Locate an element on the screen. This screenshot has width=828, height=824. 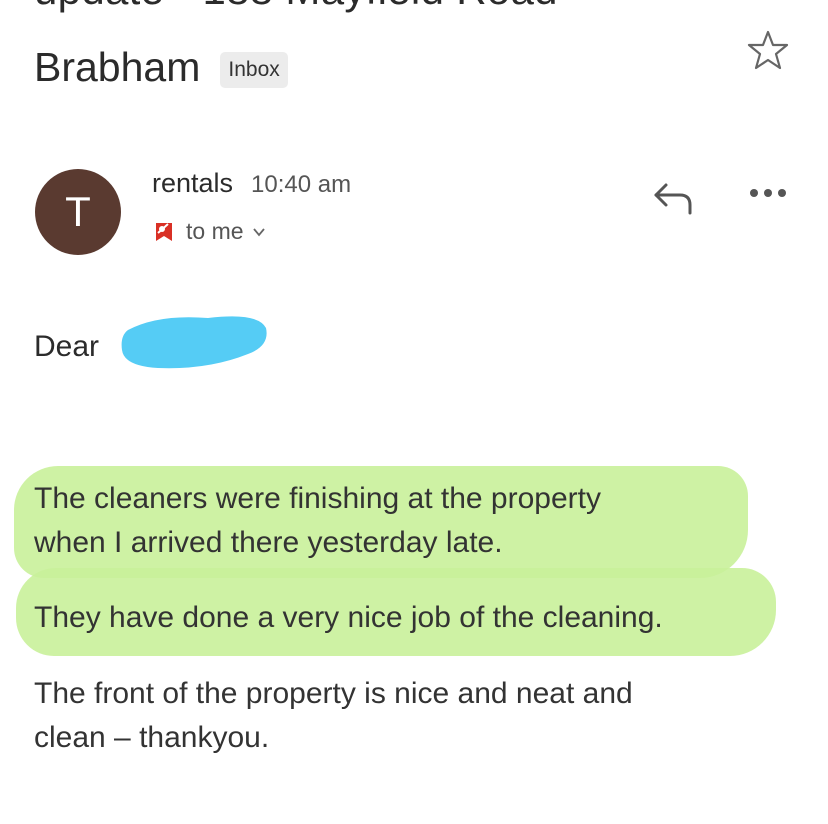
inbox-label-chip: Inbox is located at coordinates (254, 69).